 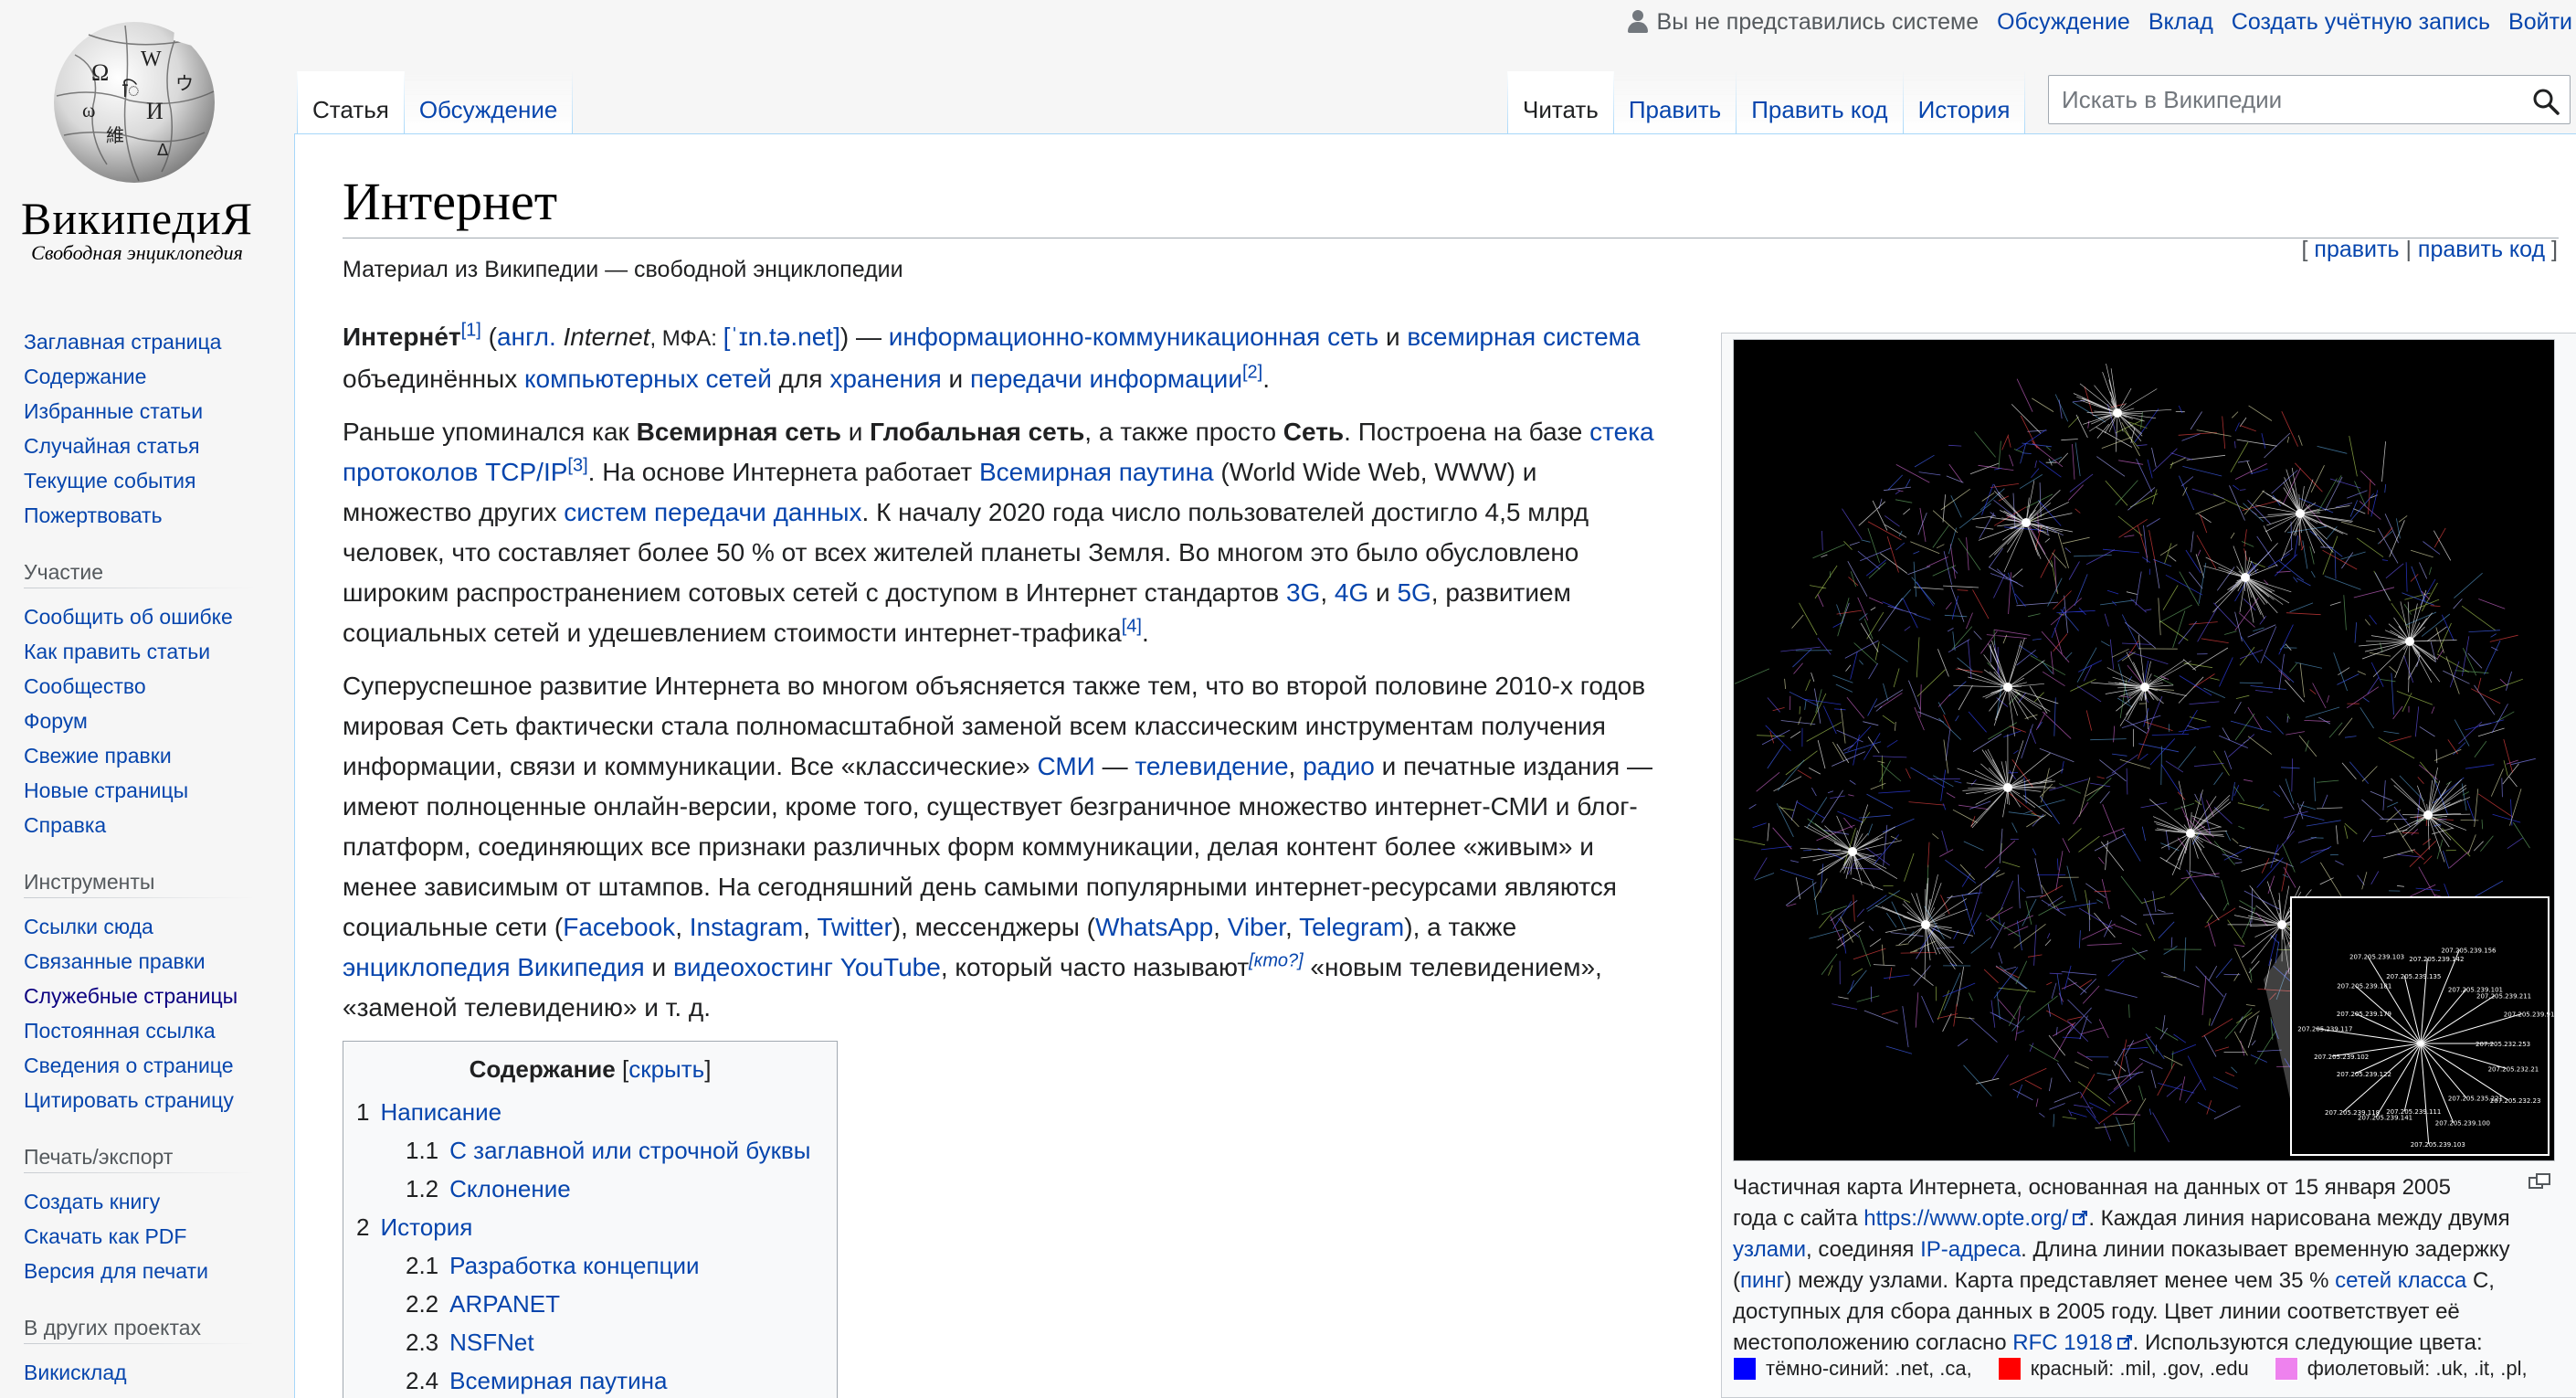 I want to click on link-data-systems: систем передачи данных, so click(x=712, y=512).